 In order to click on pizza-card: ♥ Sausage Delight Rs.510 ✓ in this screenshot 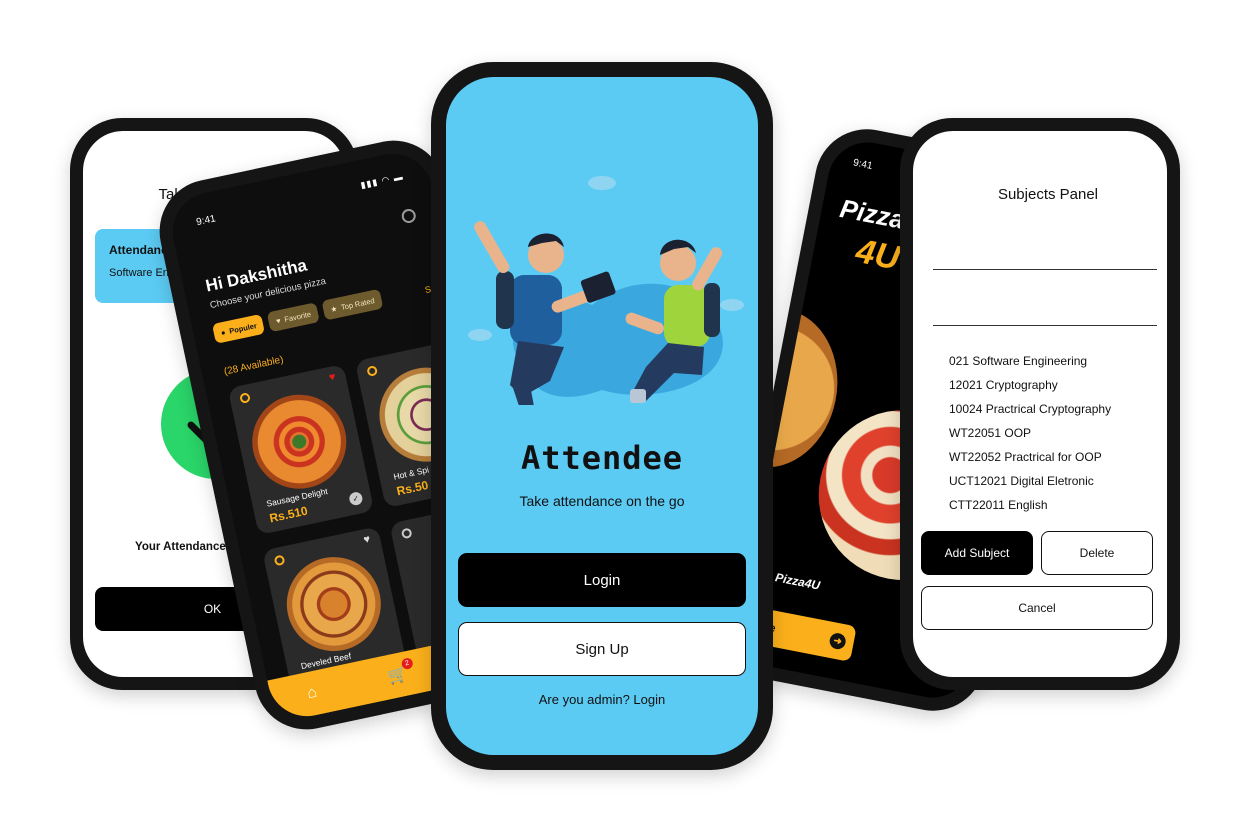, I will do `click(301, 449)`.